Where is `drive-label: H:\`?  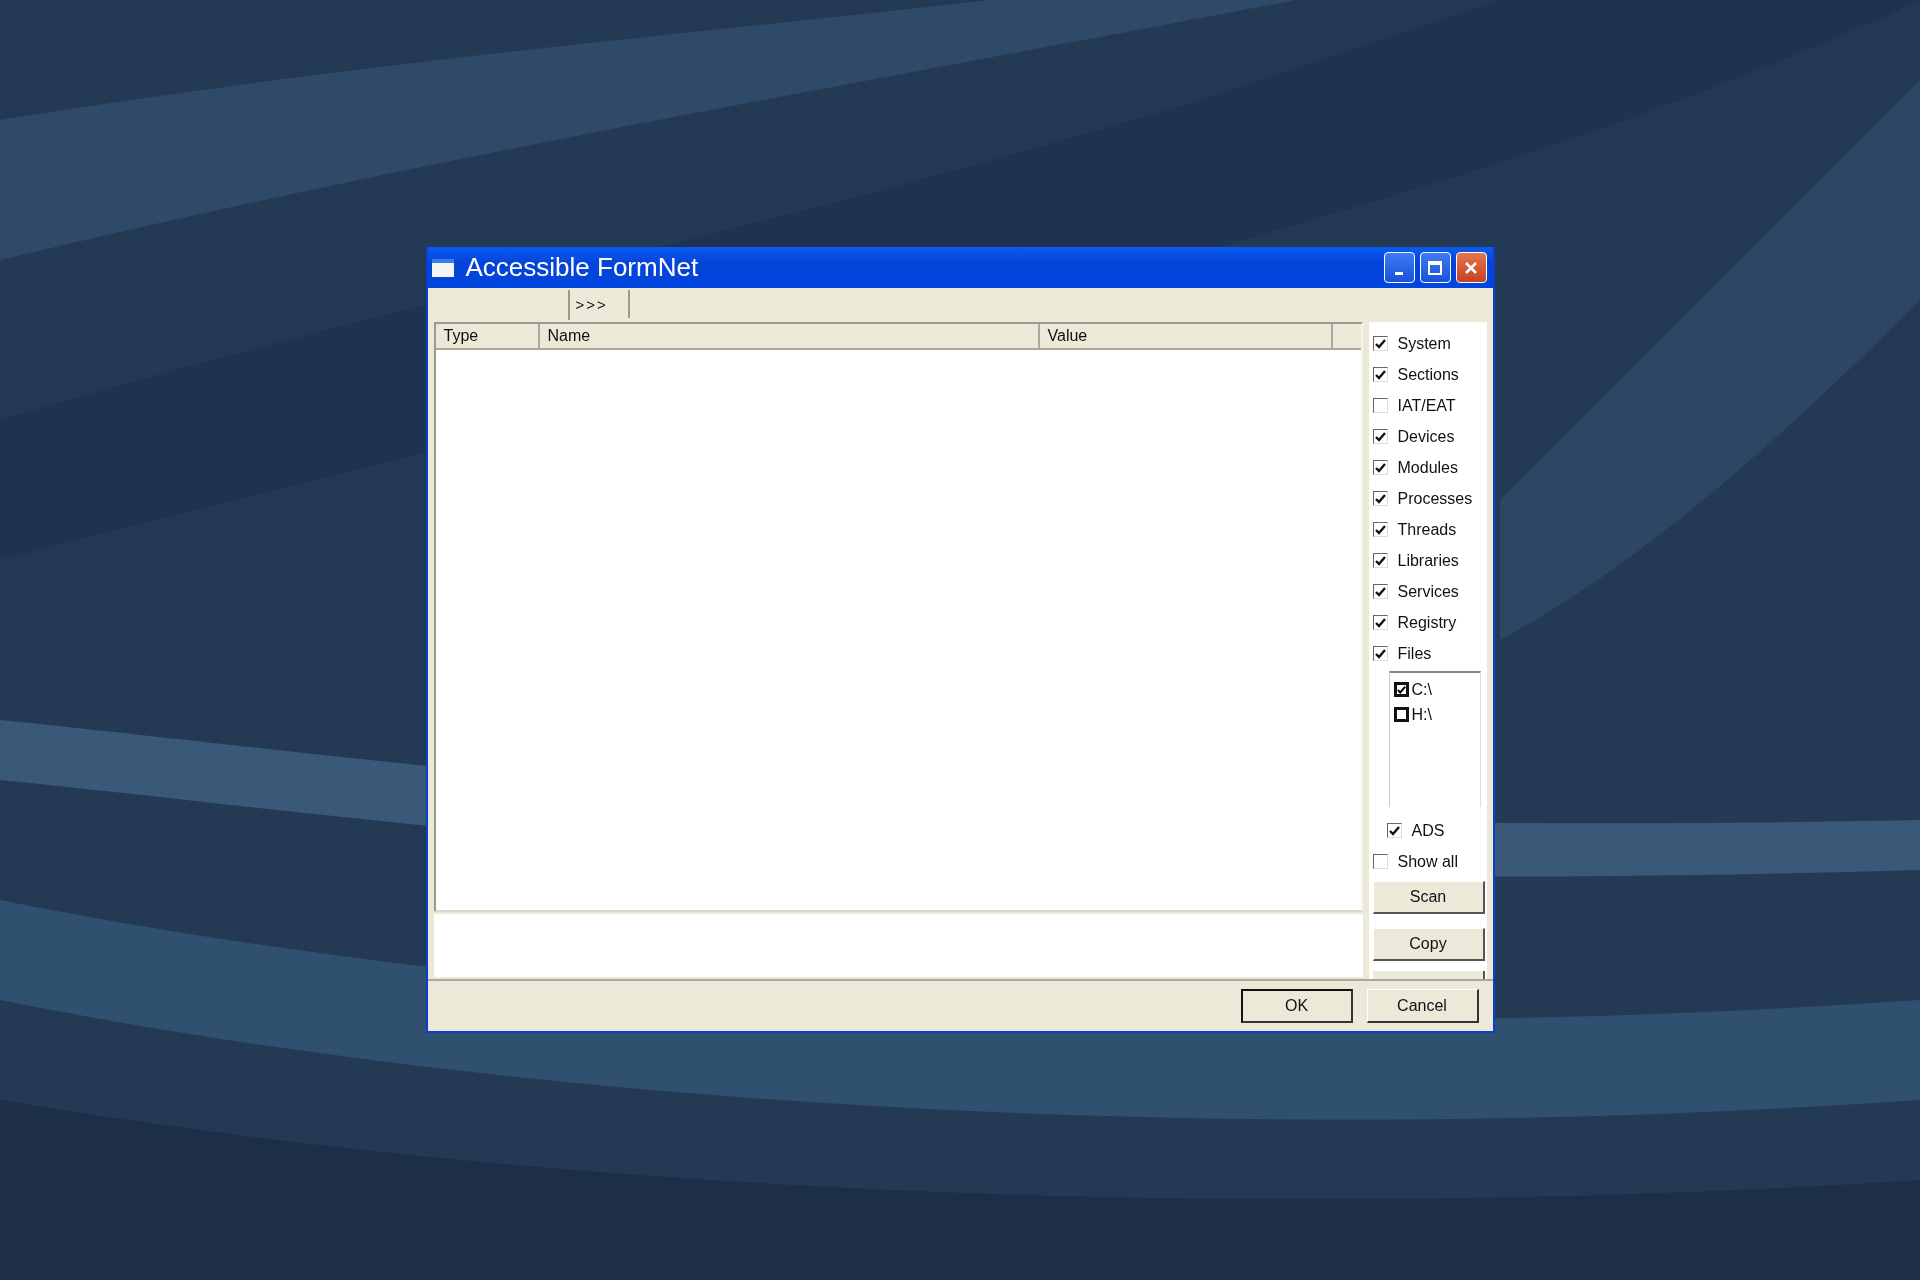 drive-label: H:\ is located at coordinates (1421, 714).